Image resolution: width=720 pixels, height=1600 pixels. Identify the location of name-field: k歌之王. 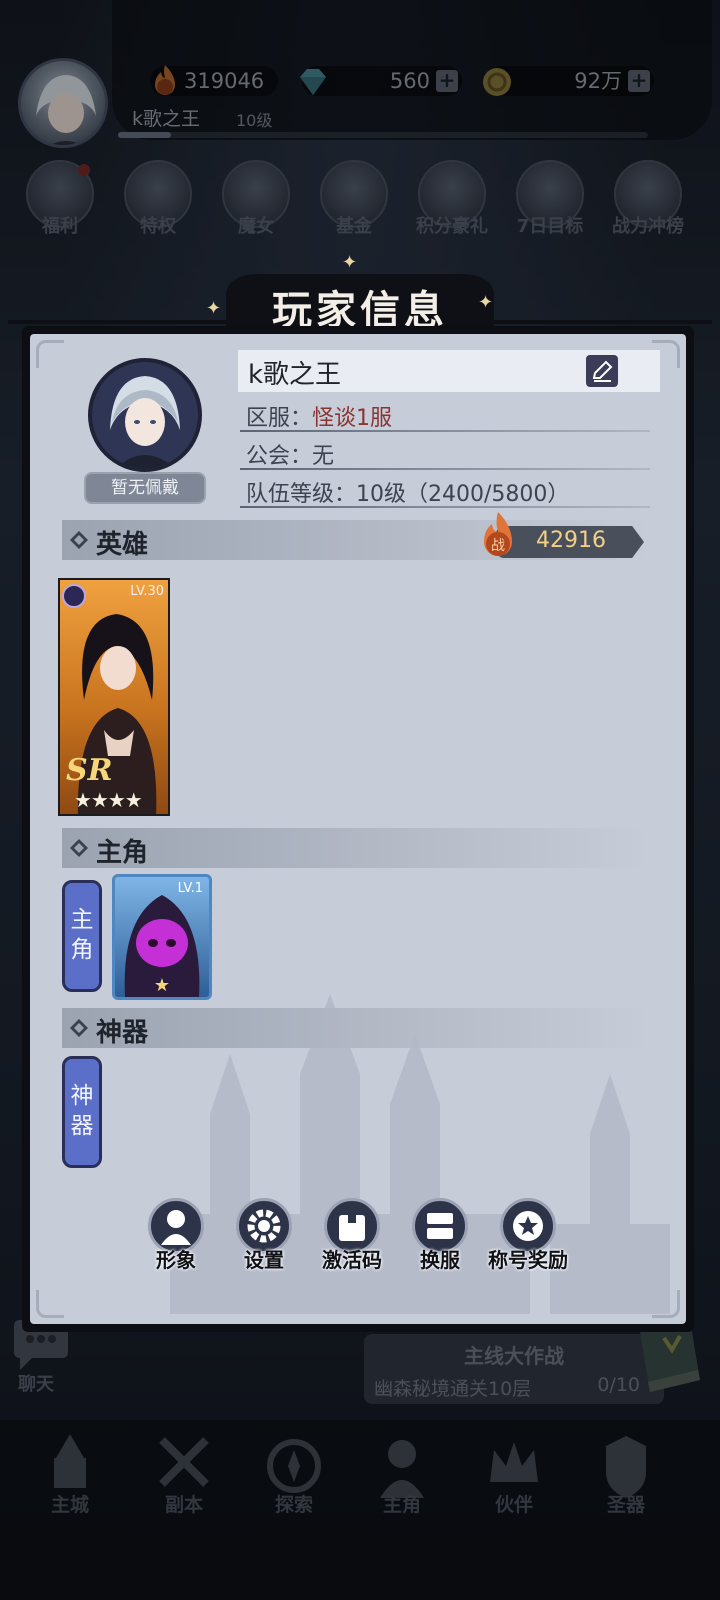
(449, 371).